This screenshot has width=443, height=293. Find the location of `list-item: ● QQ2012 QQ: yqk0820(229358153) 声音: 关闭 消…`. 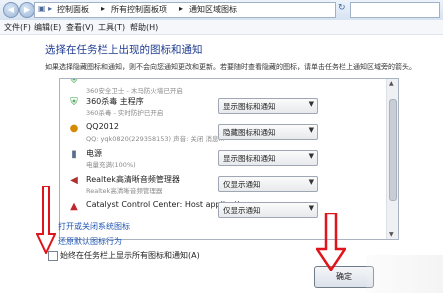

list-item: ● QQ2012 QQ: yqk0820(229358153) 声音: 关闭 消… is located at coordinates (223, 132).